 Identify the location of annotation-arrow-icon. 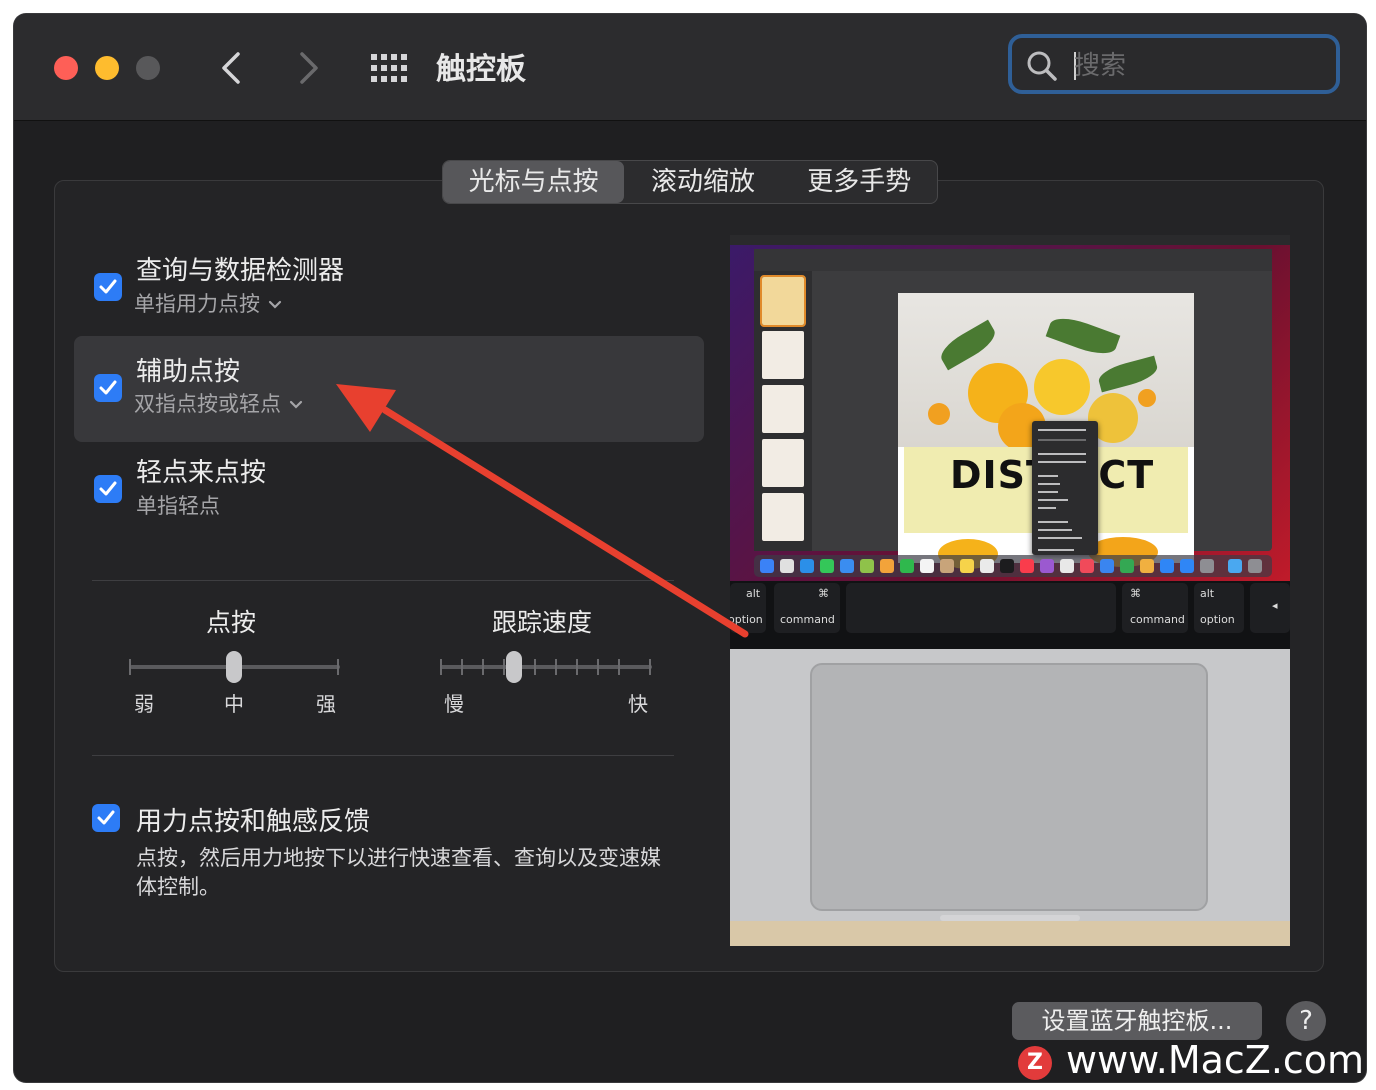
(542, 511).